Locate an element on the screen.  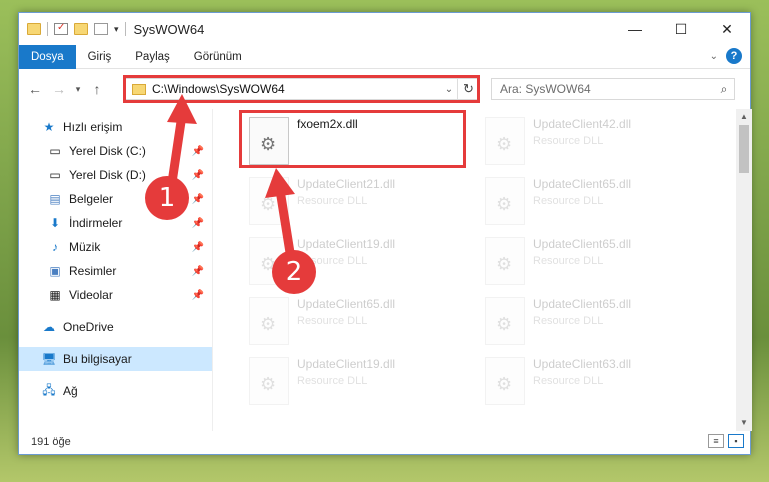
maximize-button: ☐ is located at coordinates (681, 29).